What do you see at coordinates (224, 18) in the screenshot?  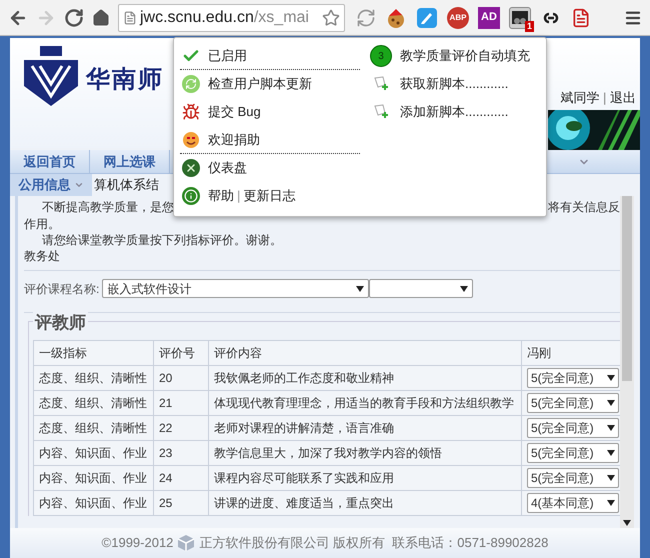 I see `url-text: jwc.scnu.edu.cn/xs_mai` at bounding box center [224, 18].